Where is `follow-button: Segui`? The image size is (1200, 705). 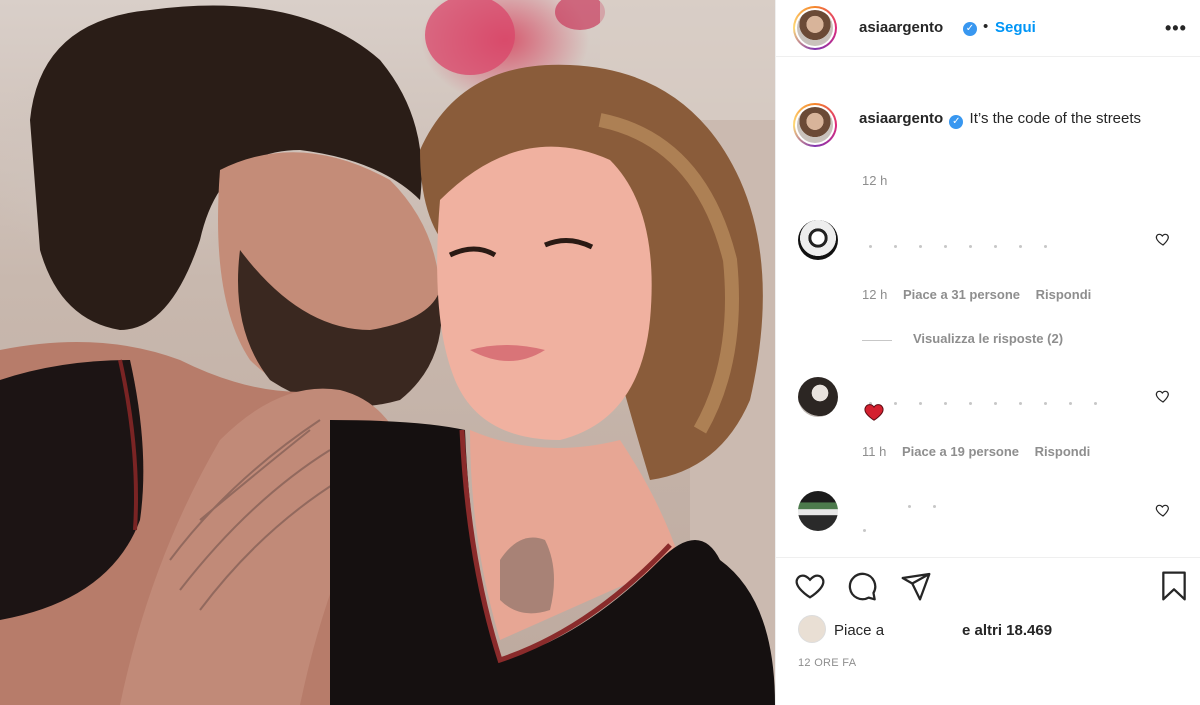
follow-button: Segui is located at coordinates (1015, 27).